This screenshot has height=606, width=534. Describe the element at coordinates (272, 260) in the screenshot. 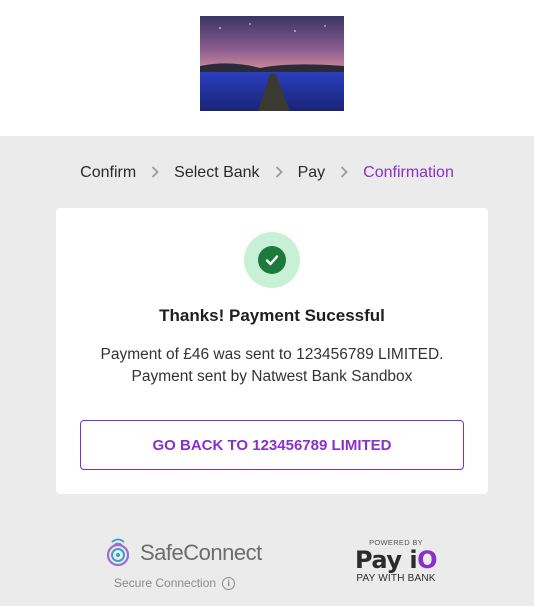

I see `success-check-icon` at that location.